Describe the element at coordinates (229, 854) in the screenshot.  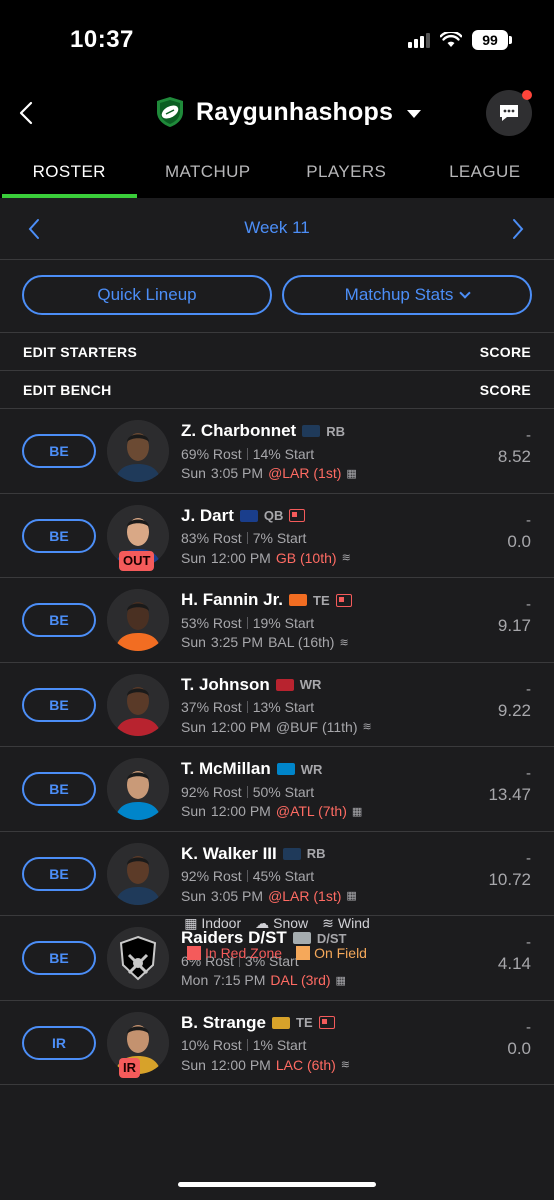
I see `player-name: K. Walker III` at that location.